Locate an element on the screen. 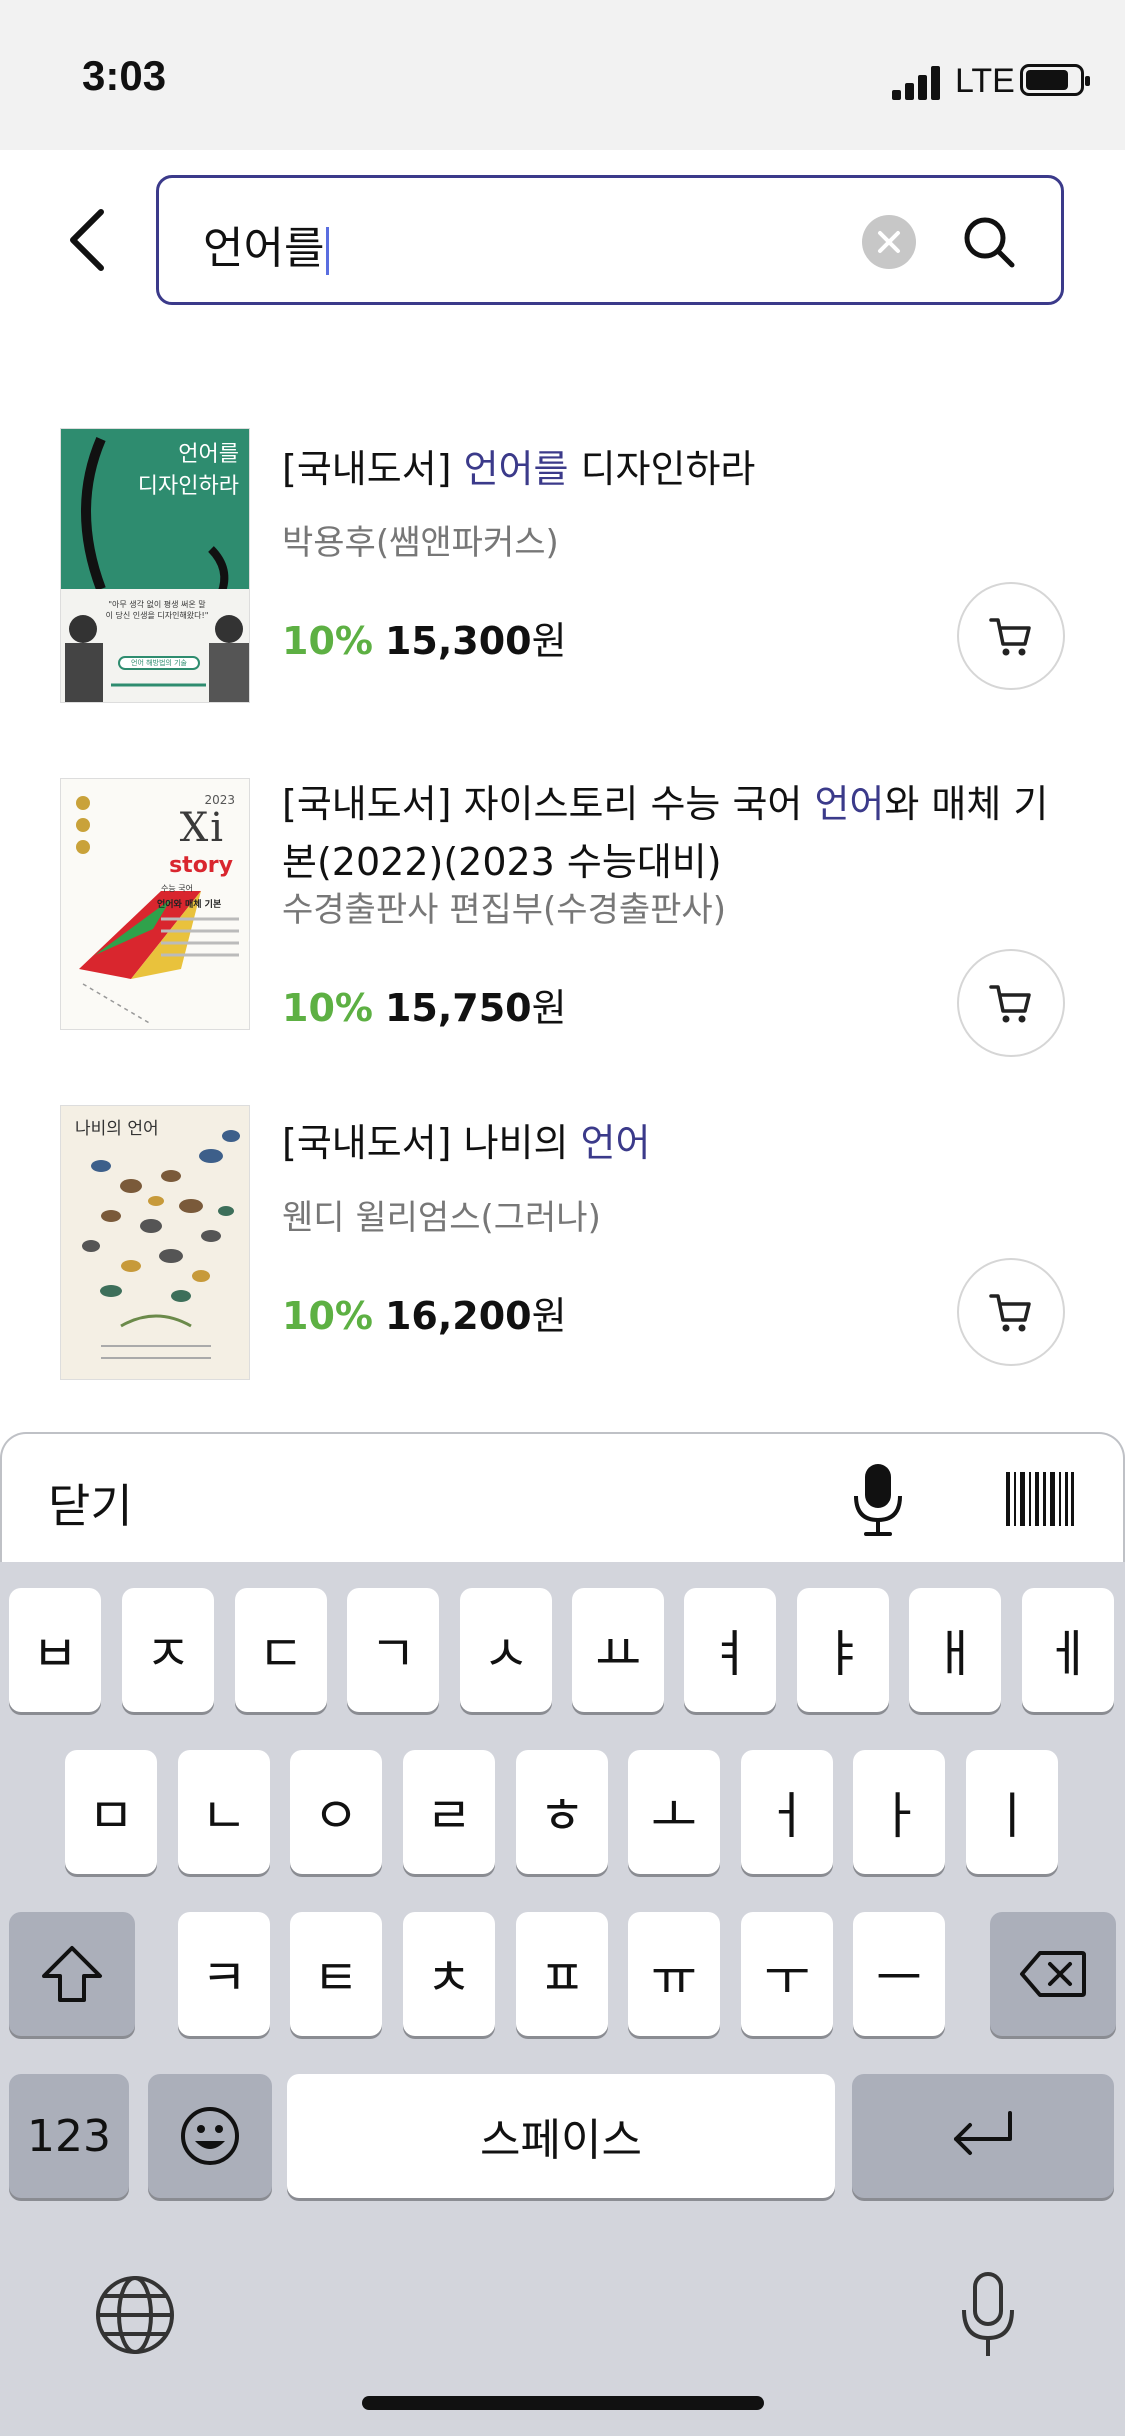 The image size is (1125, 2436). key: ㅈ is located at coordinates (168, 1650).